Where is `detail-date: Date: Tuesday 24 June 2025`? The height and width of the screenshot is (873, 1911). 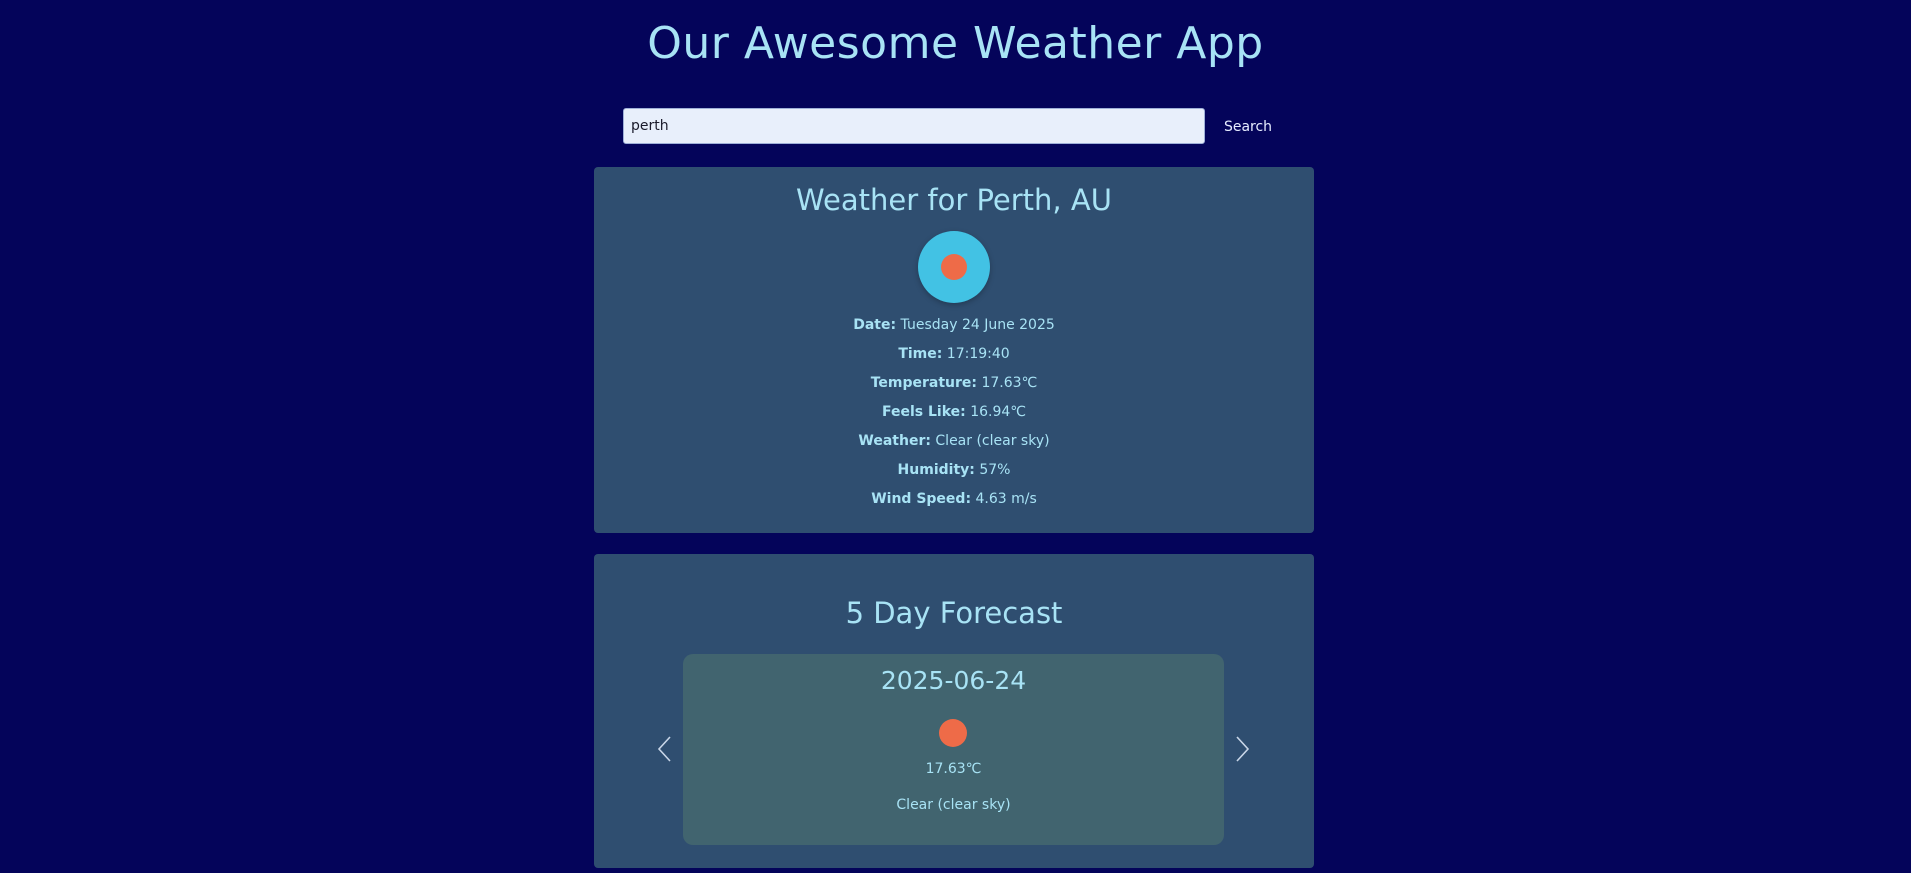
detail-date: Date: Tuesday 24 June 2025 is located at coordinates (954, 325).